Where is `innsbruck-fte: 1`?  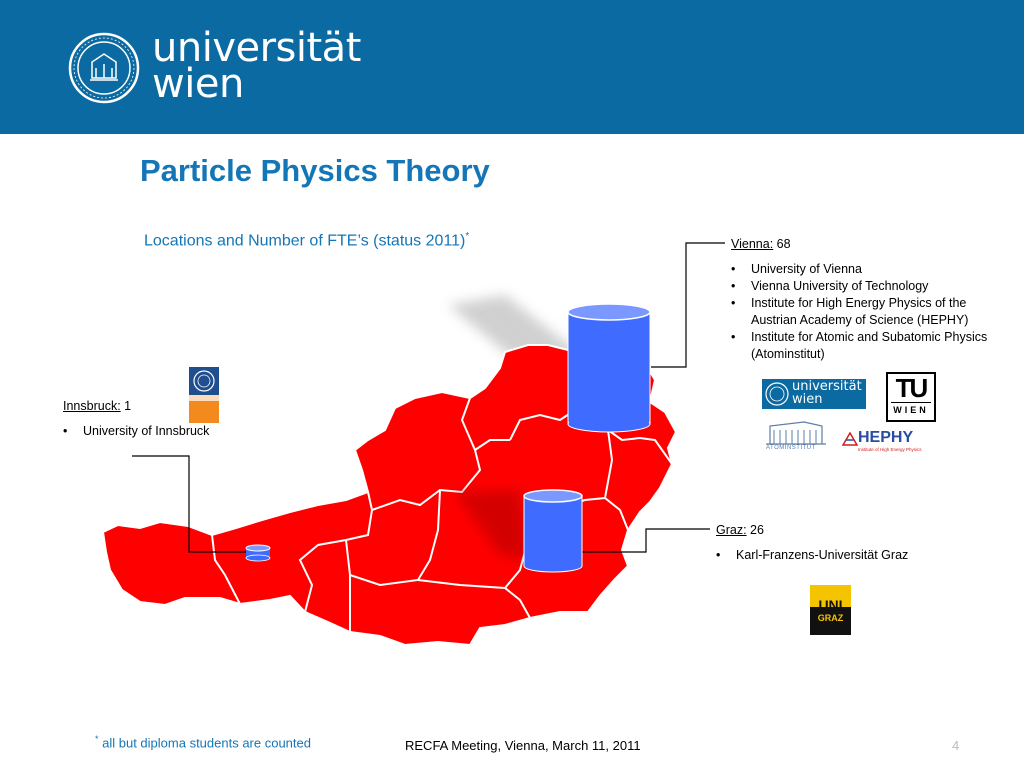 innsbruck-fte: 1 is located at coordinates (128, 406).